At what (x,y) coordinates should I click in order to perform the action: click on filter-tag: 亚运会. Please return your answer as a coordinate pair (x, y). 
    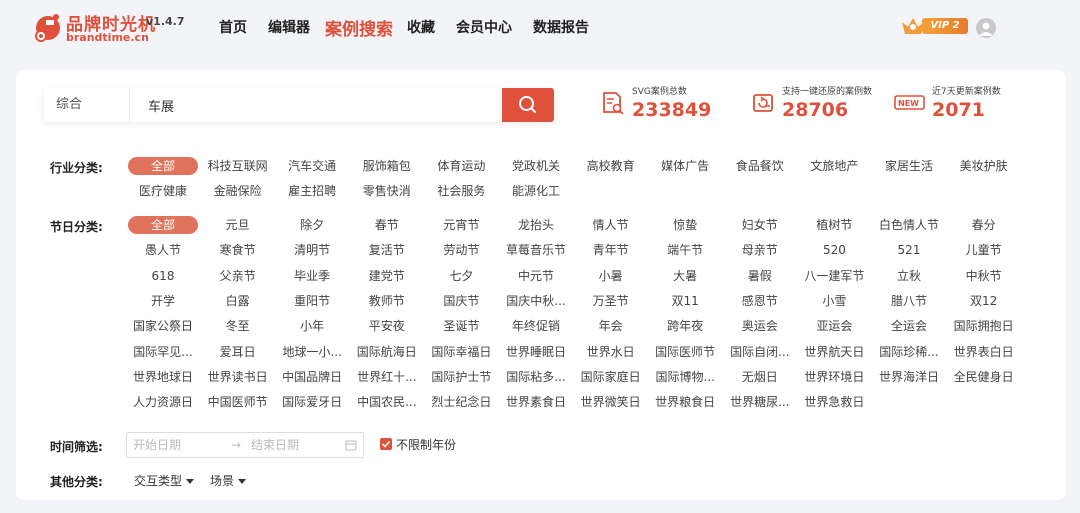
    Looking at the image, I should click on (834, 326).